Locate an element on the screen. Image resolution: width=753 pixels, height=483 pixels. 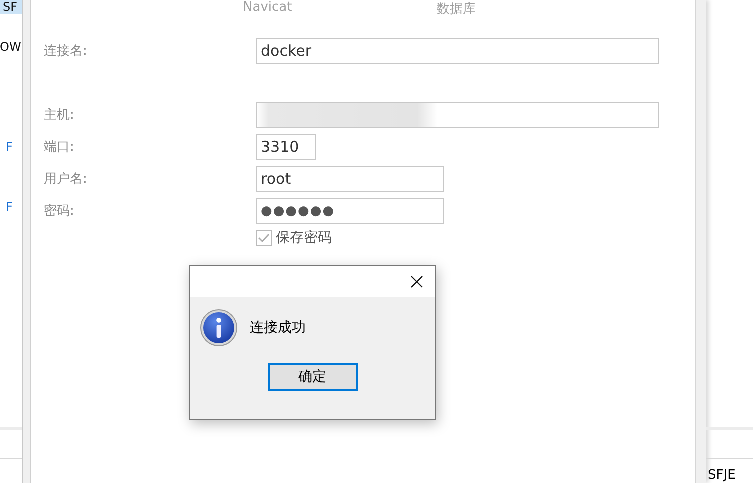
host-field is located at coordinates (457, 115).